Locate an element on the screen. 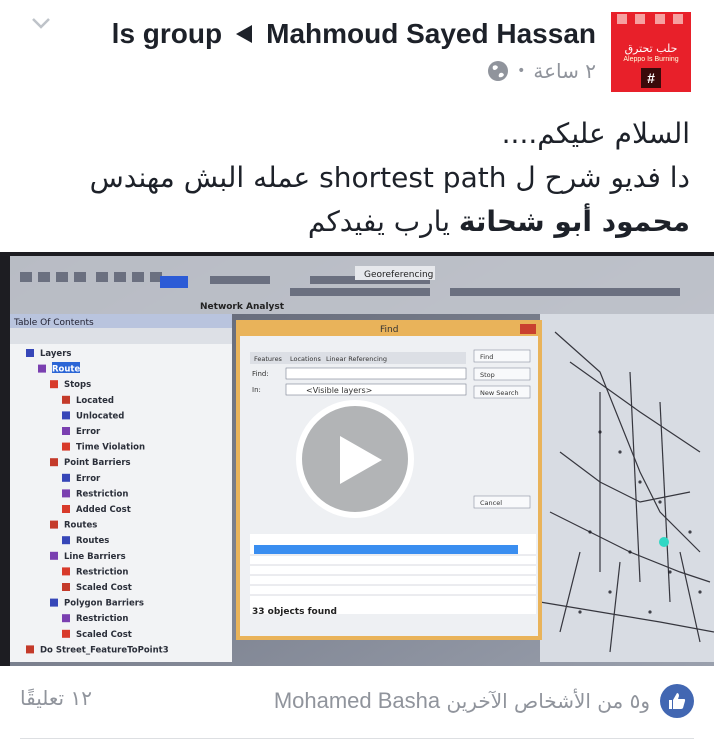 This screenshot has width=714, height=742. find-tab: Features is located at coordinates (268, 359).